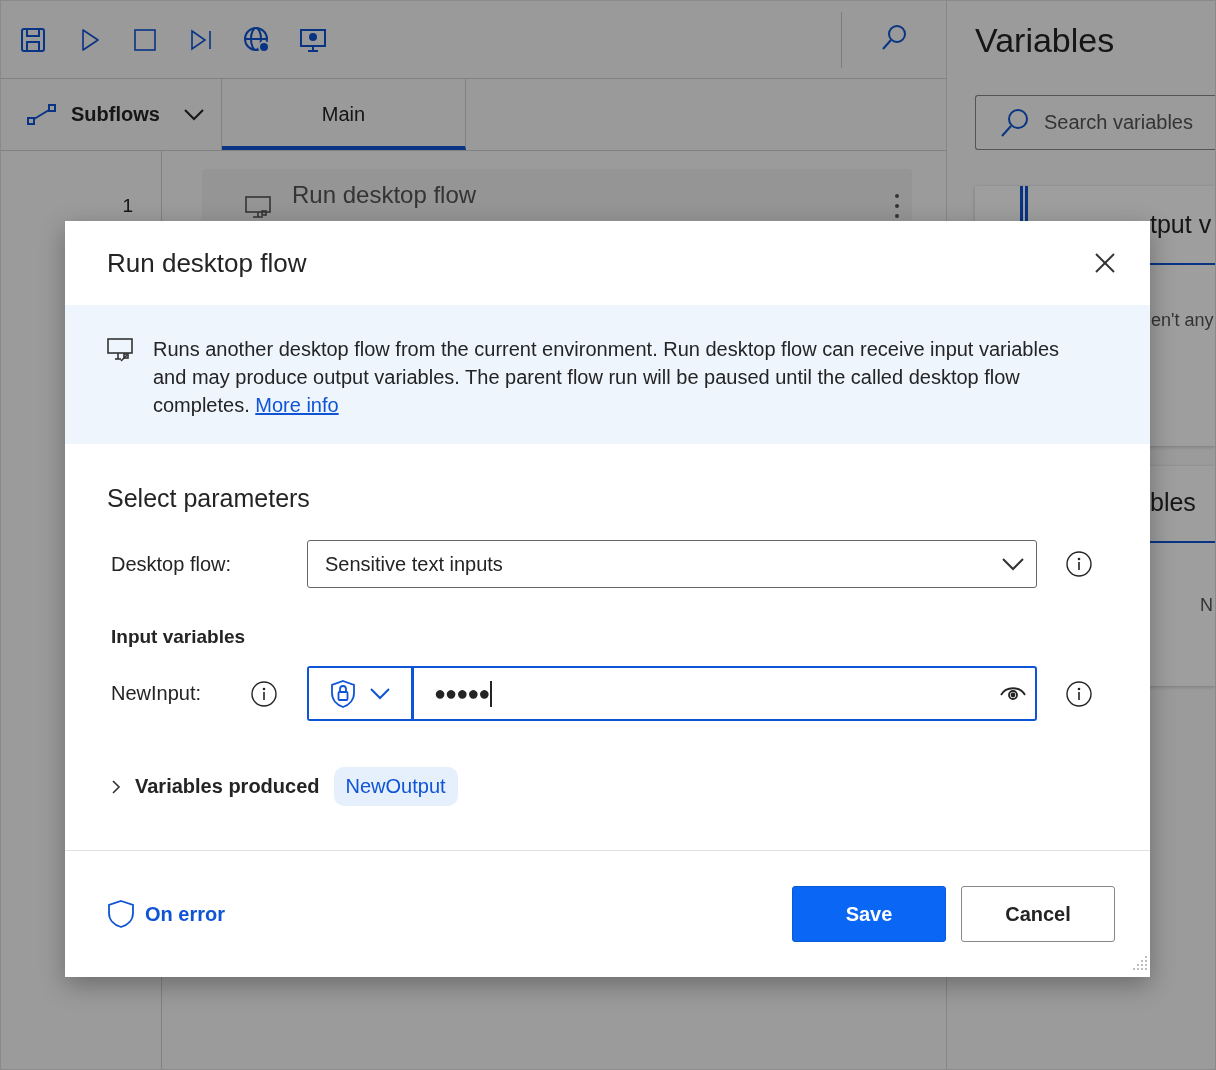  Describe the element at coordinates (1139, 962) in the screenshot. I see `resize-grip-icon` at that location.